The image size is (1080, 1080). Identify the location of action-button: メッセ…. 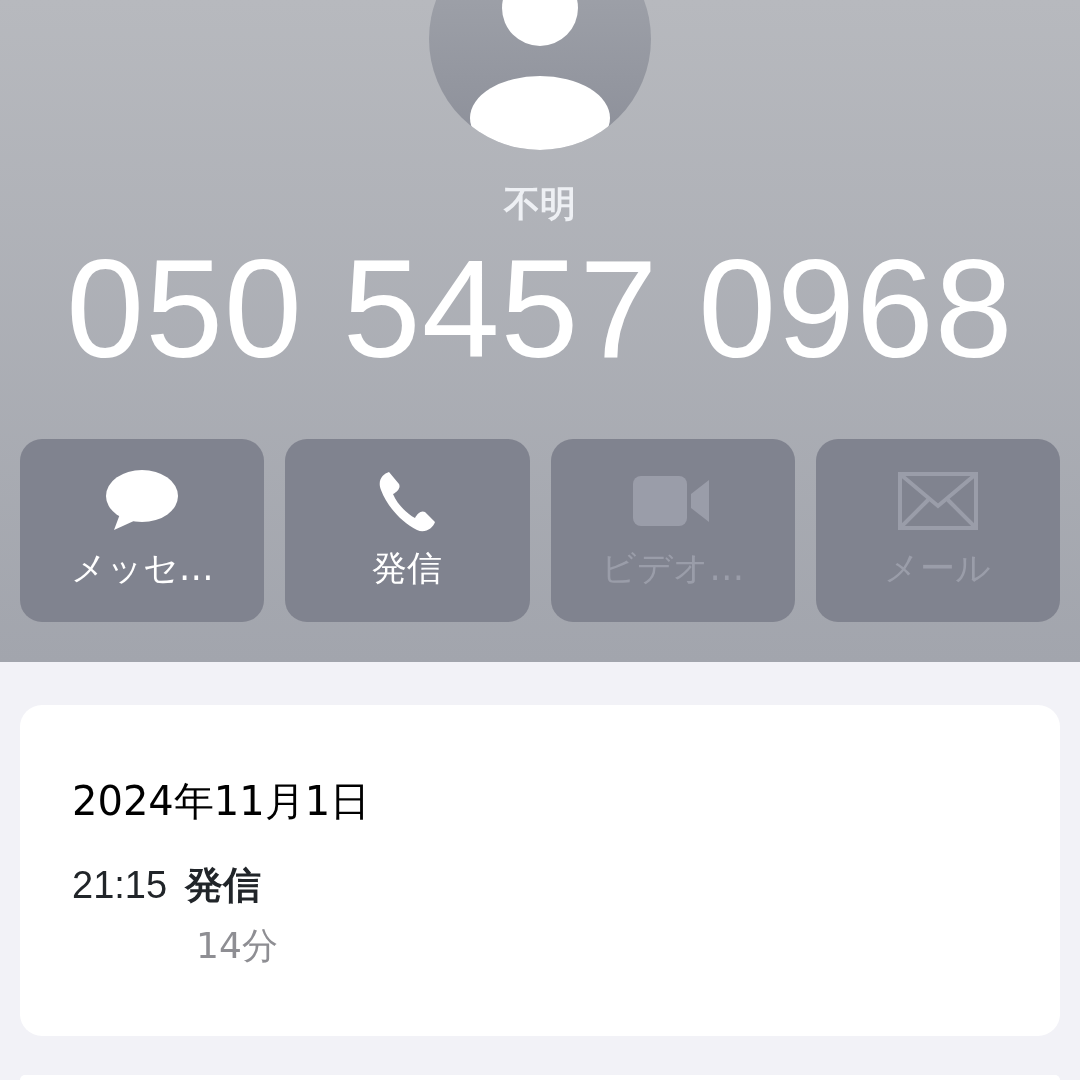
(142, 531).